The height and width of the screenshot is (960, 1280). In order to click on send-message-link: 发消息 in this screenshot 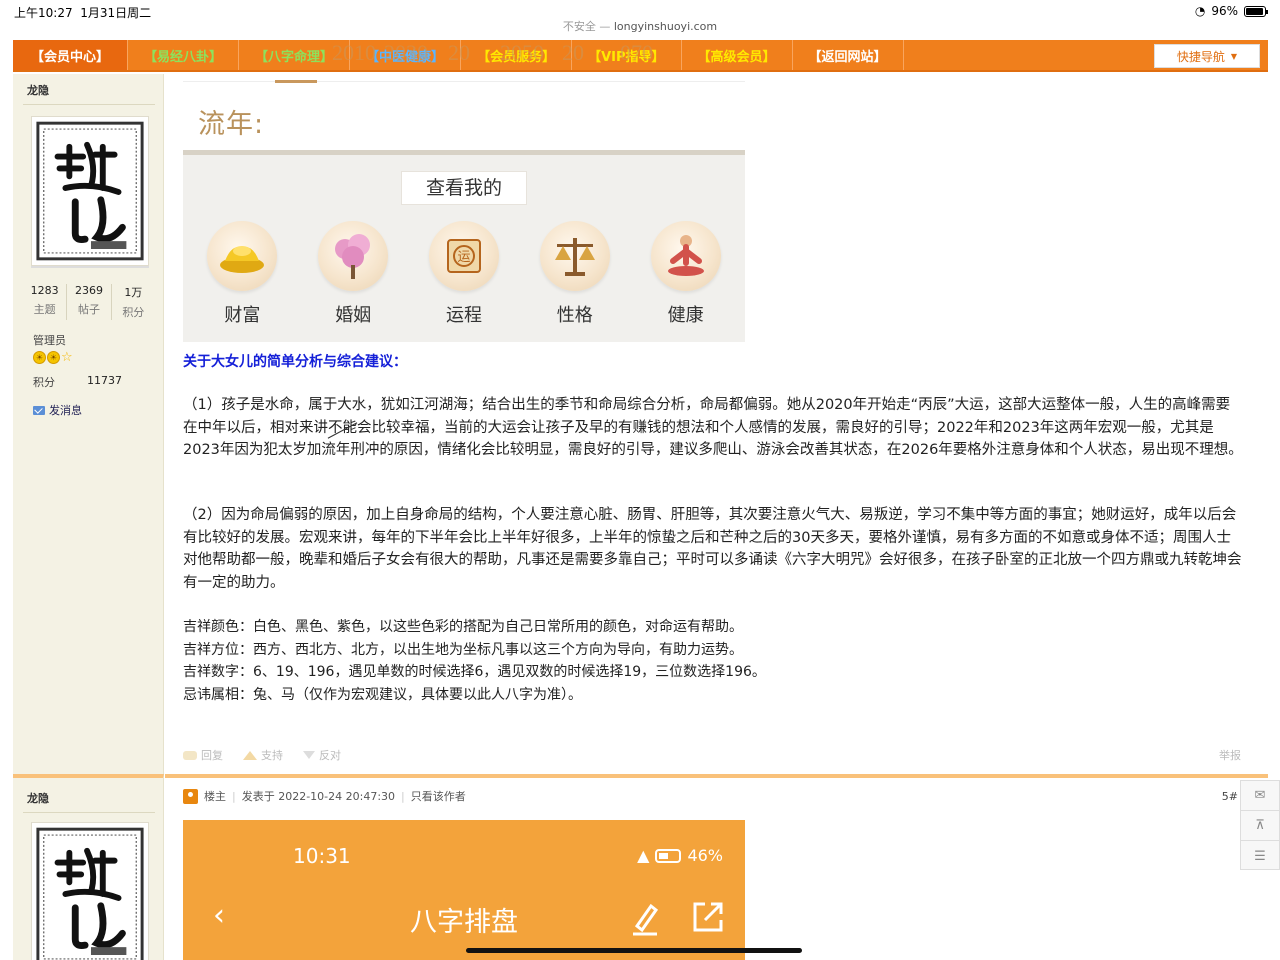, I will do `click(57, 410)`.